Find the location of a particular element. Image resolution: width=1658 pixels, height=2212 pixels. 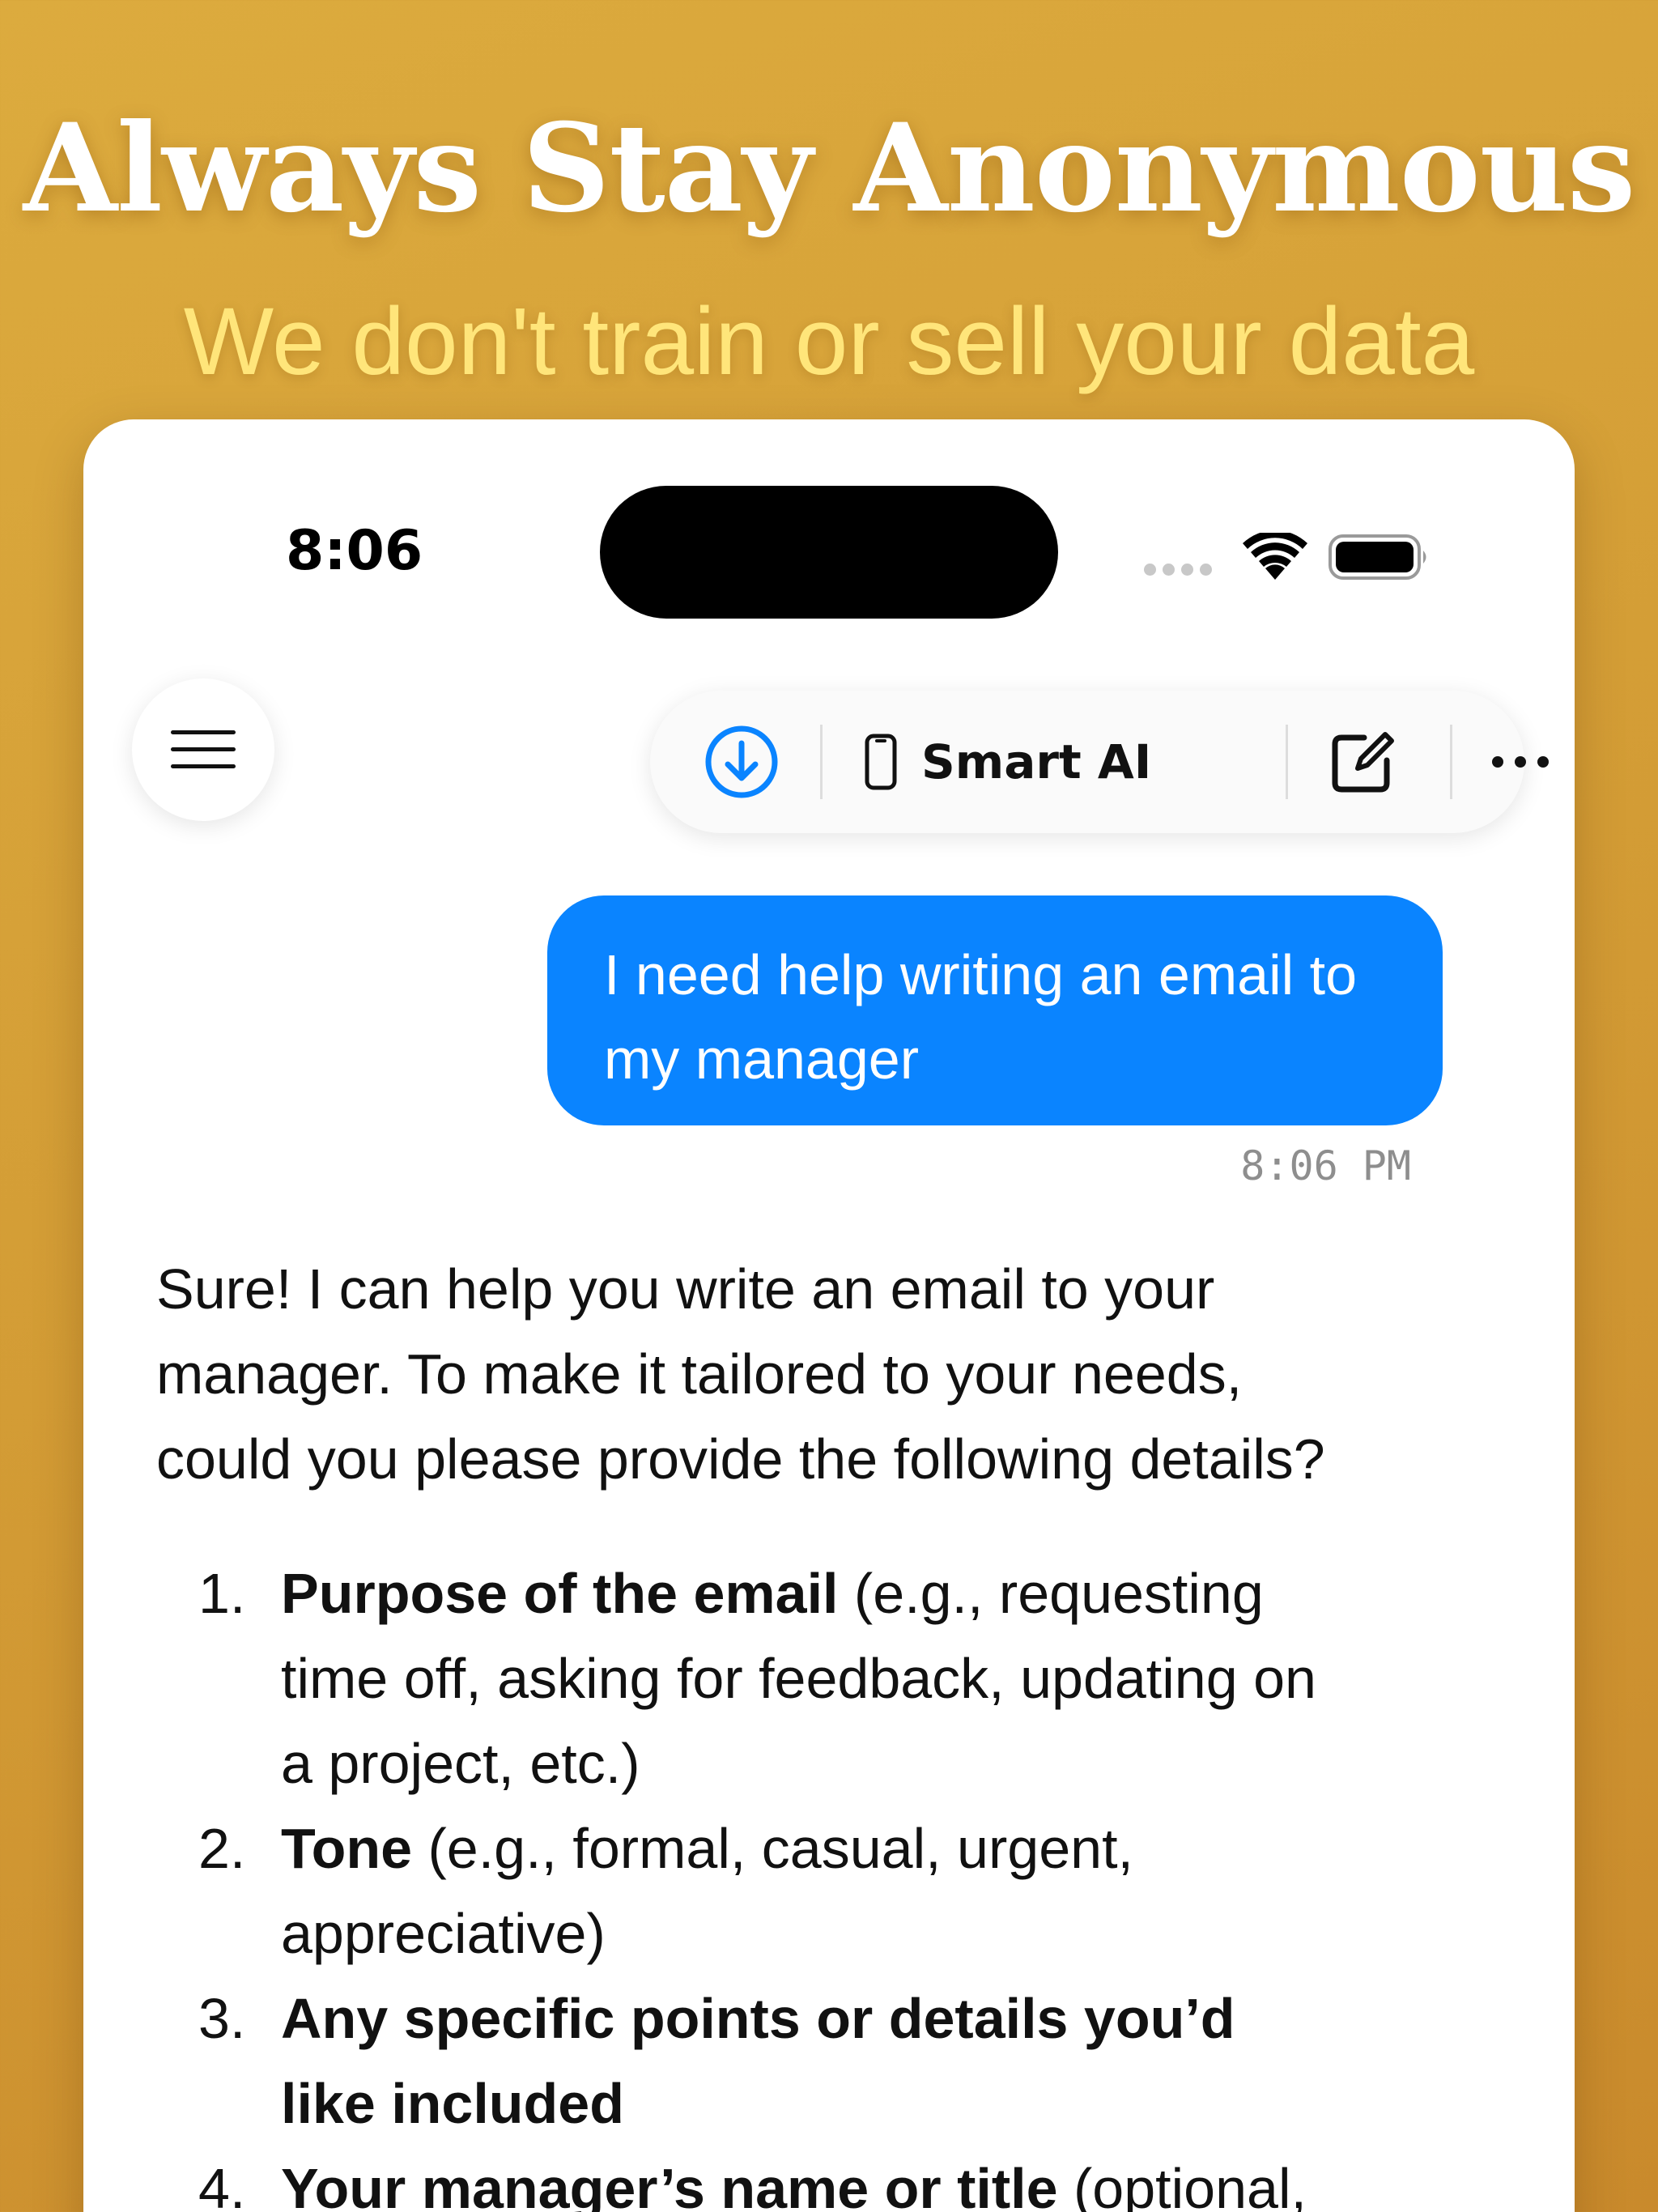

ellipsis-icon is located at coordinates (1520, 762).